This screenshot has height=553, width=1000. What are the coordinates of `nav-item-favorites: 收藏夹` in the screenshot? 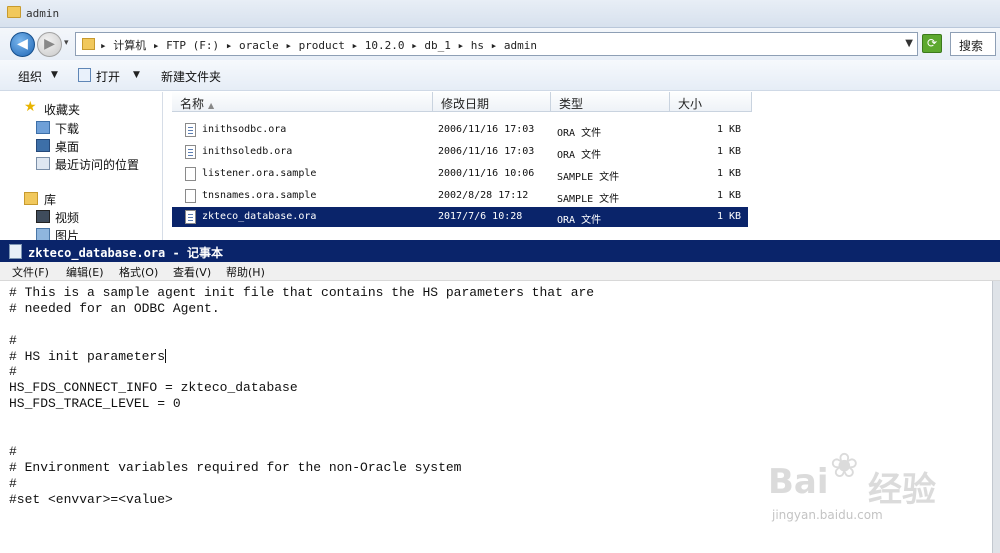 It's located at (62, 109).